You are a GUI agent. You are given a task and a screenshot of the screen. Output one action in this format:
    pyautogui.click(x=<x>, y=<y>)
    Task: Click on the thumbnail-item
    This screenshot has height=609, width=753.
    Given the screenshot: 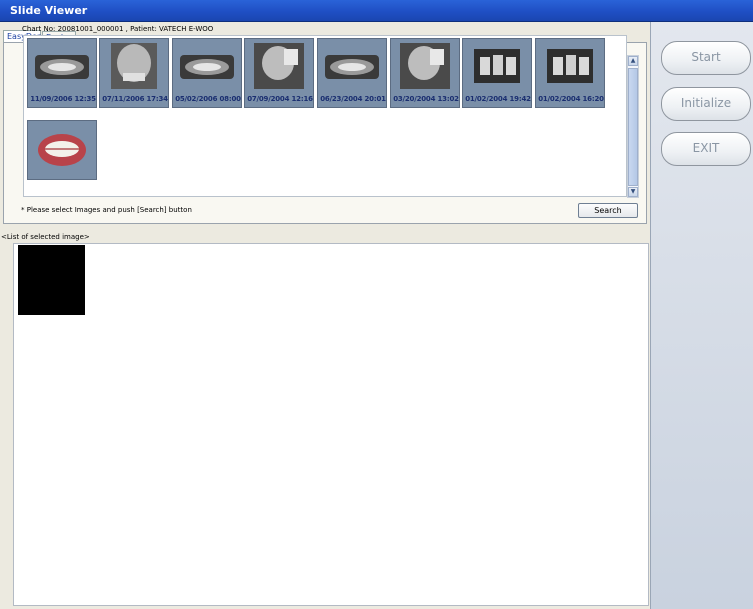 What is the action you would take?
    pyautogui.click(x=62, y=150)
    